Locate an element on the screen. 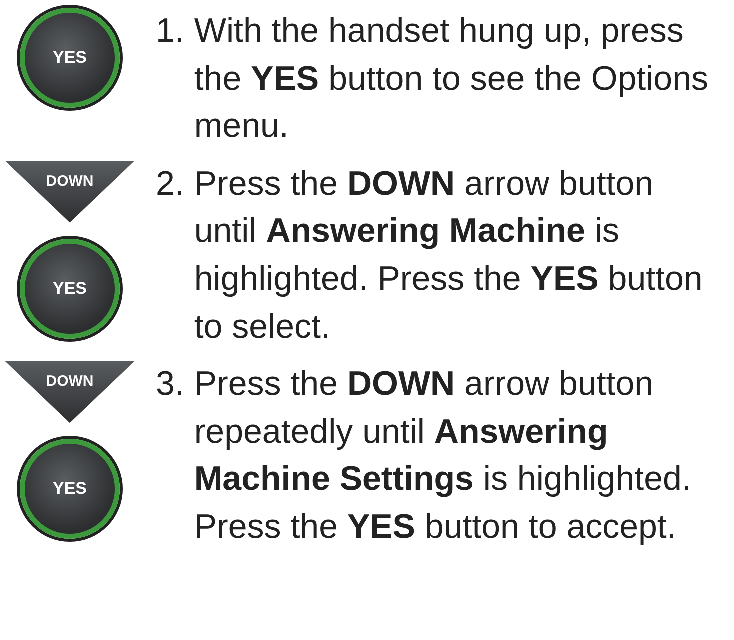  step-number: 1. is located at coordinates (170, 31).